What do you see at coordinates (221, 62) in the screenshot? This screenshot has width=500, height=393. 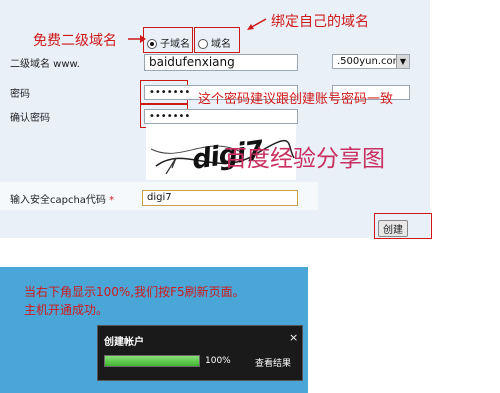 I see `subdomain-input: baidufenxiang` at bounding box center [221, 62].